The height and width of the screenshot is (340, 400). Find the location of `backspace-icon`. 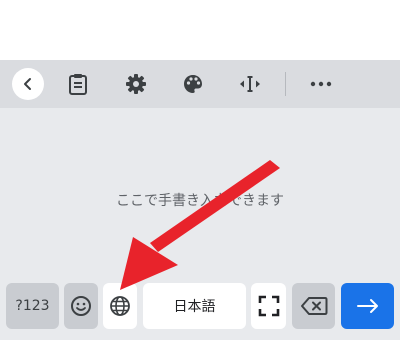

backspace-icon is located at coordinates (313, 306).